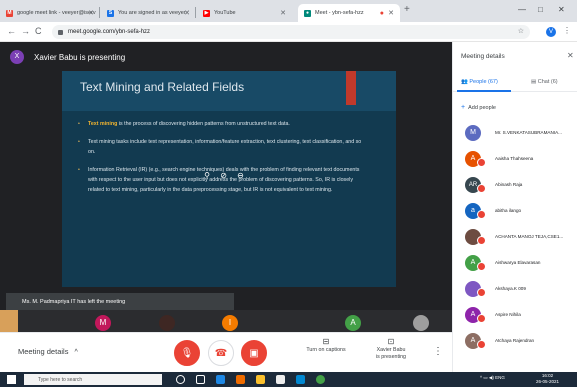 The image size is (577, 387). What do you see at coordinates (515, 83) in the screenshot?
I see `panel-tabs: 👥 People (67) ▤ Chat (6)` at bounding box center [515, 83].